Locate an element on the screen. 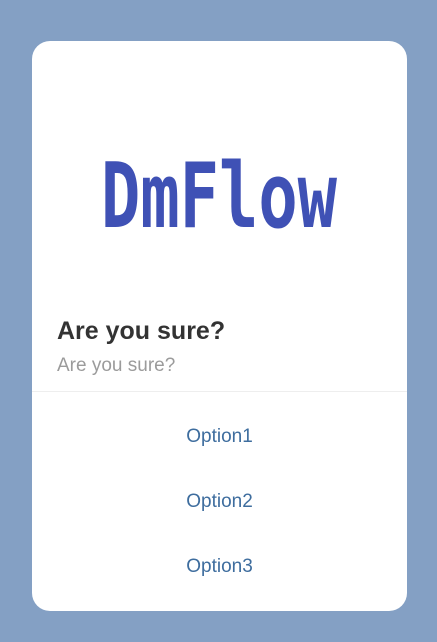 The image size is (437, 642). logo-text: DmFlow is located at coordinates (219, 190).